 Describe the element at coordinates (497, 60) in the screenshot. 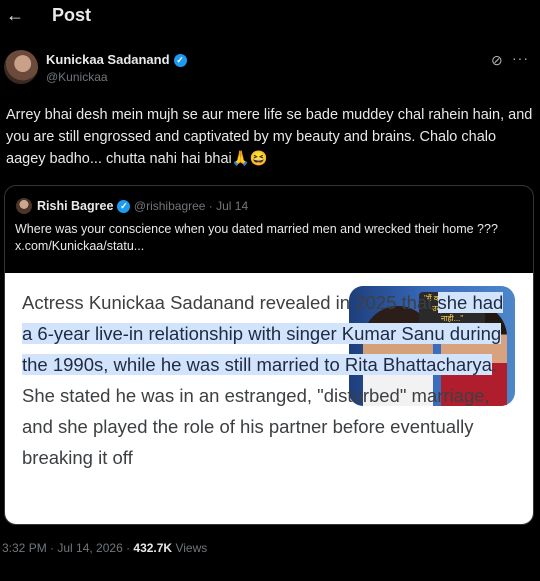

I see `grok-icon: ⊘` at that location.